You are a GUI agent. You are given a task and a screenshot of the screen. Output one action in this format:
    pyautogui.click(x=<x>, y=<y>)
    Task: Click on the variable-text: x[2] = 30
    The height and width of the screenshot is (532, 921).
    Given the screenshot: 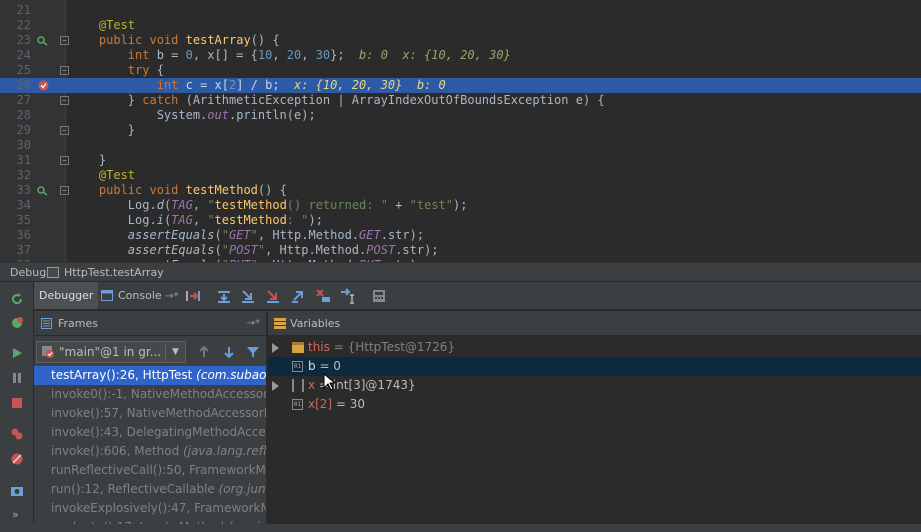 What is the action you would take?
    pyautogui.click(x=336, y=404)
    